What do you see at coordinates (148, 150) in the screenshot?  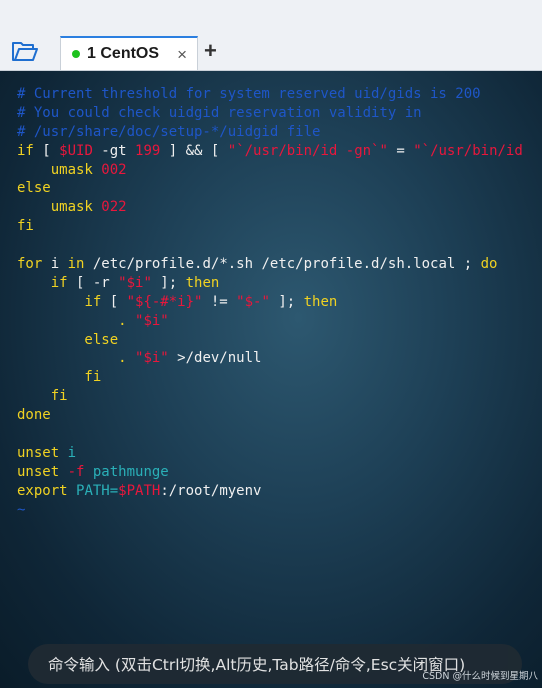 I see `terminal-token: 199` at bounding box center [148, 150].